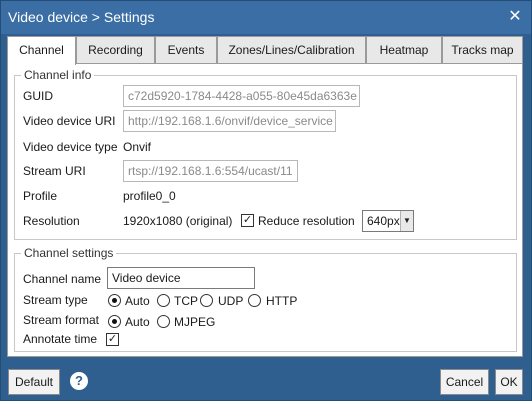 The width and height of the screenshot is (532, 401). What do you see at coordinates (69, 121) in the screenshot?
I see `video-device-uri-label: Video device URI` at bounding box center [69, 121].